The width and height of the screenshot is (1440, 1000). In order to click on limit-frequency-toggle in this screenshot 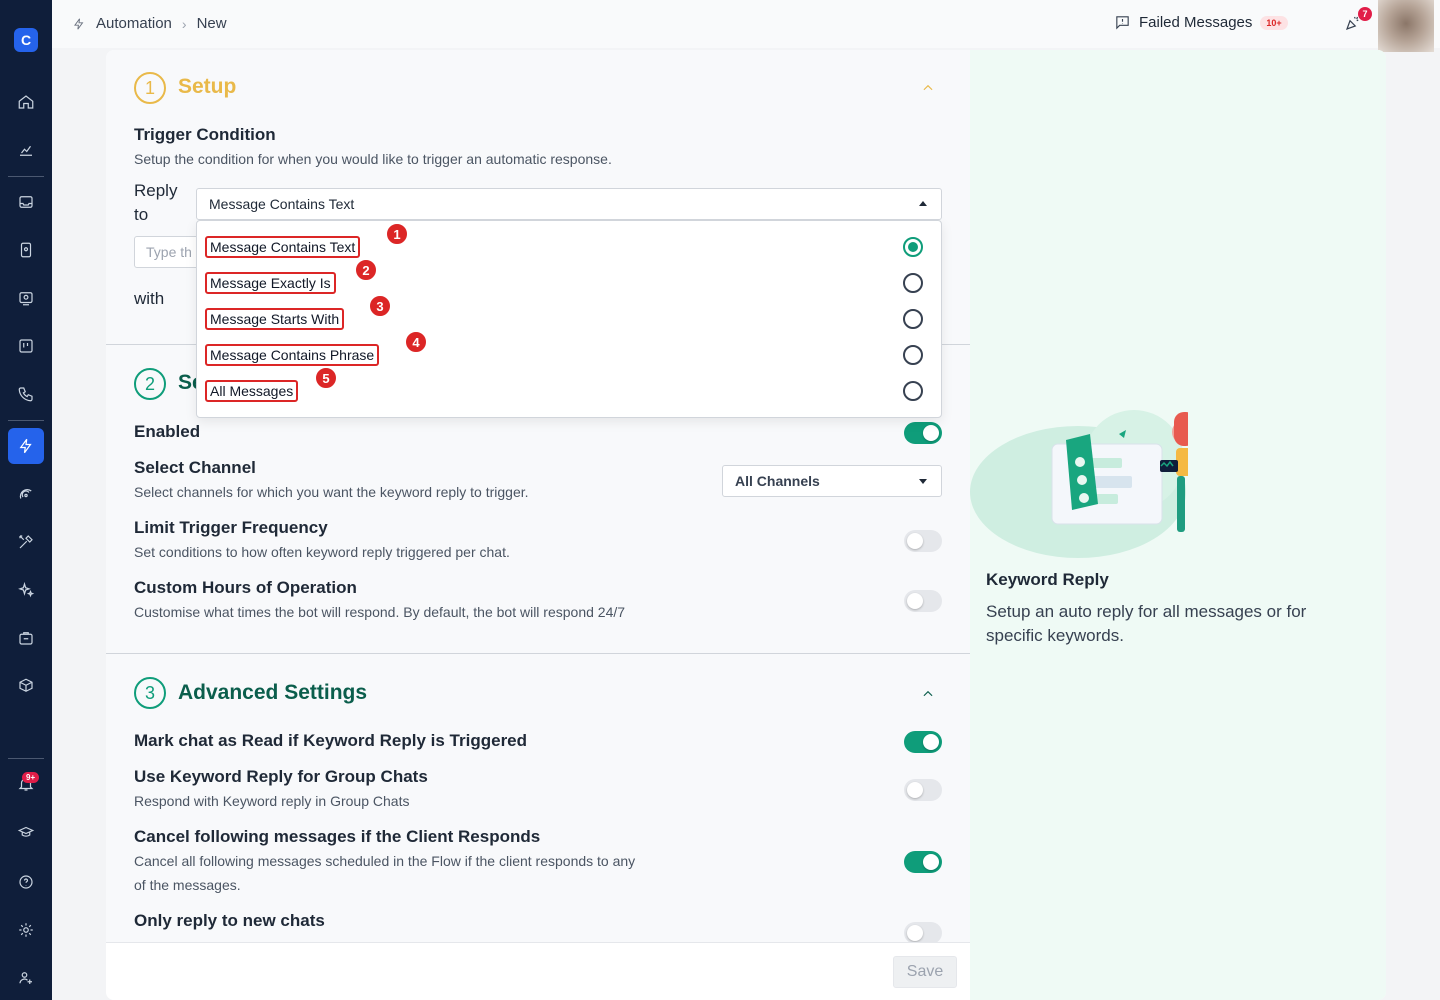, I will do `click(923, 541)`.